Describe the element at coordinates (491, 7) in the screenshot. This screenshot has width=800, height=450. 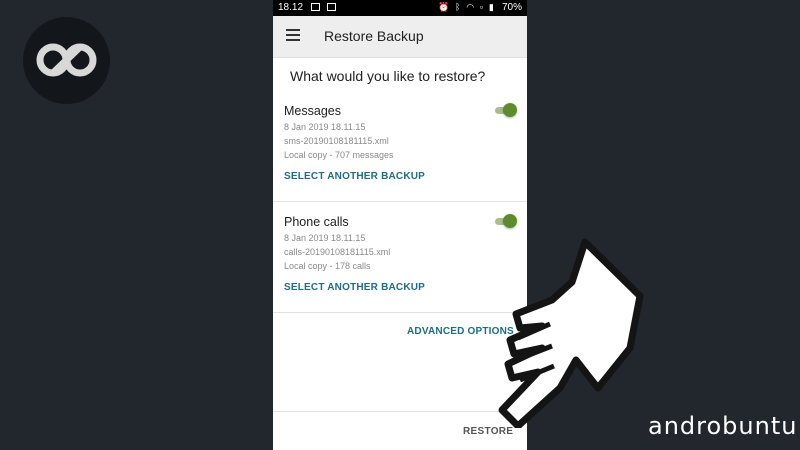
I see `battery-icon: ▮` at that location.